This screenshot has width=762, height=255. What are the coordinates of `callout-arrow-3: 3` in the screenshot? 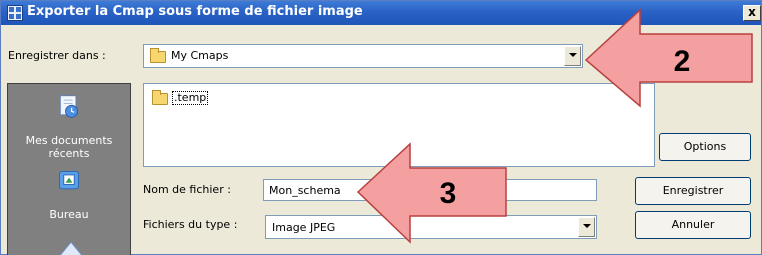 It's located at (431, 193).